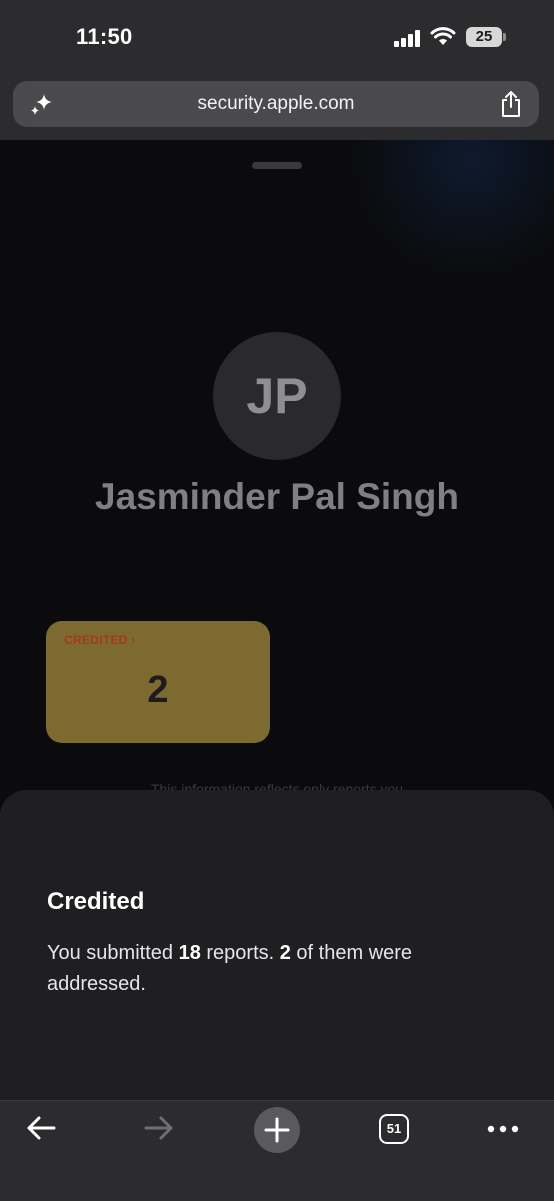 The image size is (554, 1201). Describe the element at coordinates (158, 690) in the screenshot. I see `credited-card-value: 2` at that location.